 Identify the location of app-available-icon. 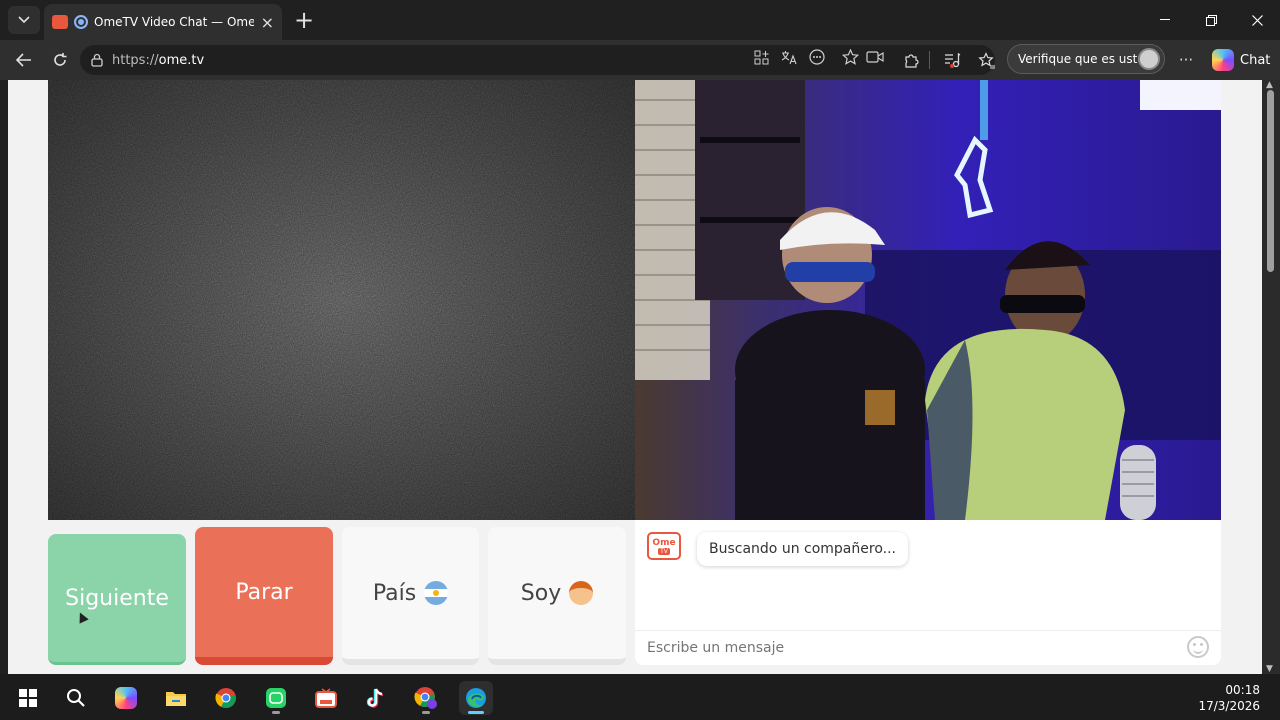
(761, 57).